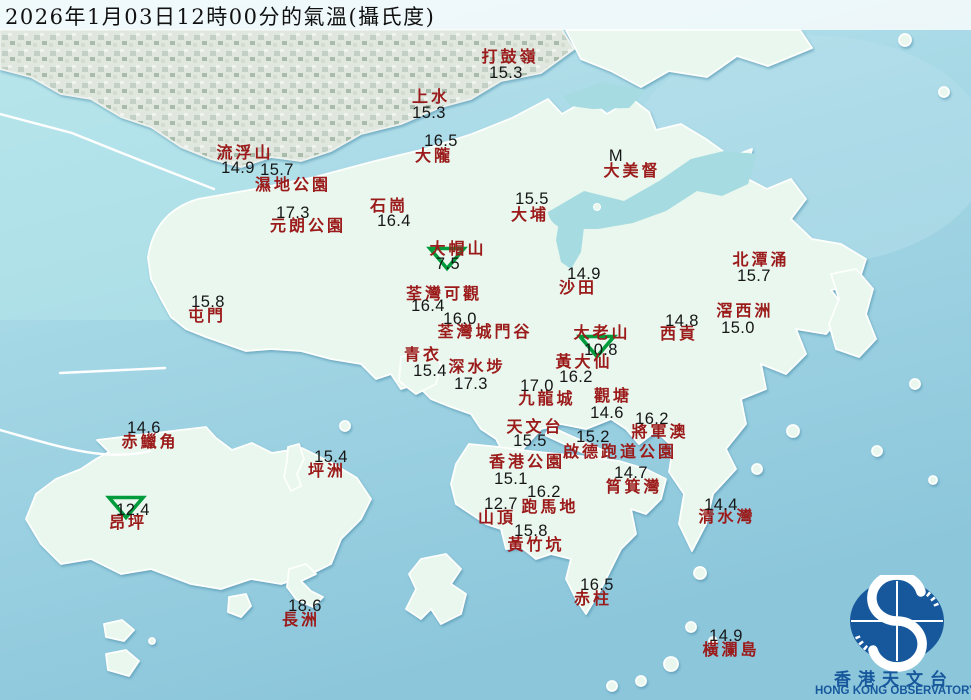 The width and height of the screenshot is (971, 700). Describe the element at coordinates (631, 472) in the screenshot. I see `station-value: 14.7` at that location.